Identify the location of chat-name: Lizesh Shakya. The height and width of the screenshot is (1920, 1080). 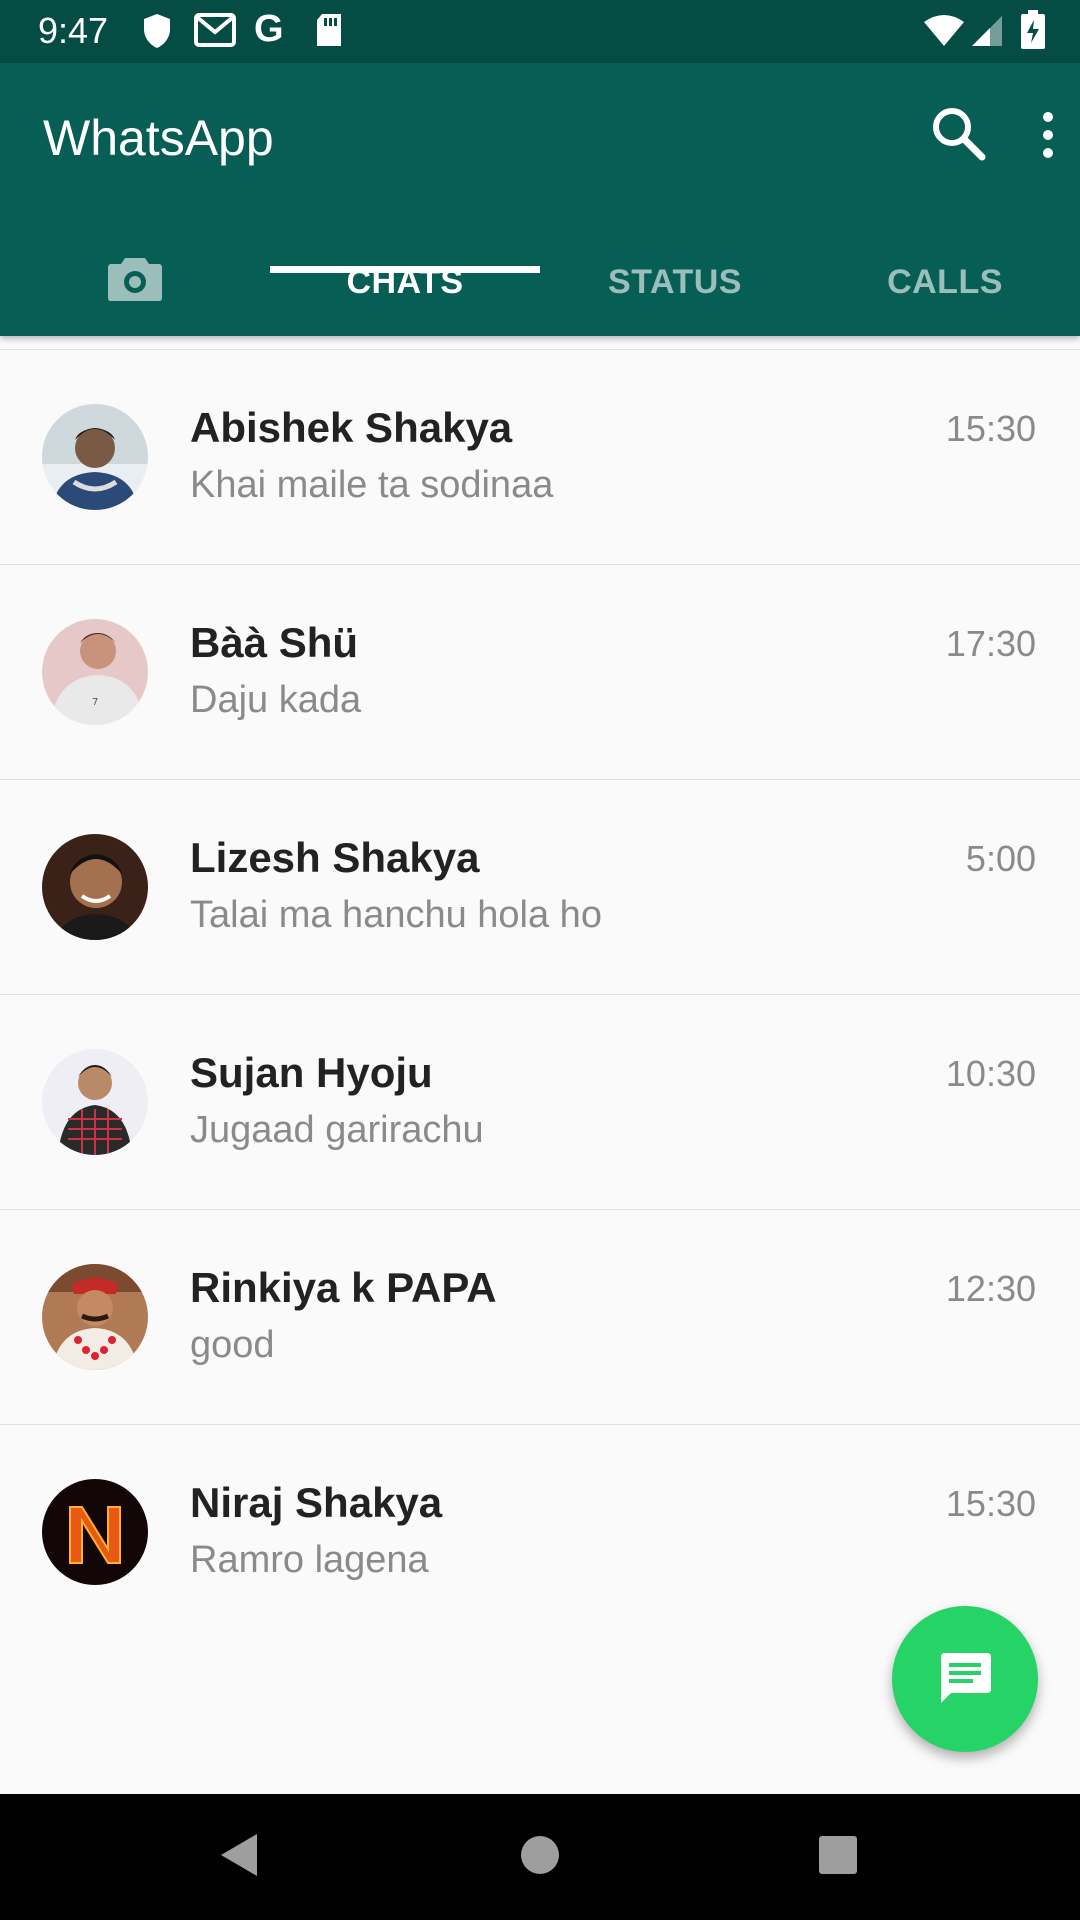
(335, 857).